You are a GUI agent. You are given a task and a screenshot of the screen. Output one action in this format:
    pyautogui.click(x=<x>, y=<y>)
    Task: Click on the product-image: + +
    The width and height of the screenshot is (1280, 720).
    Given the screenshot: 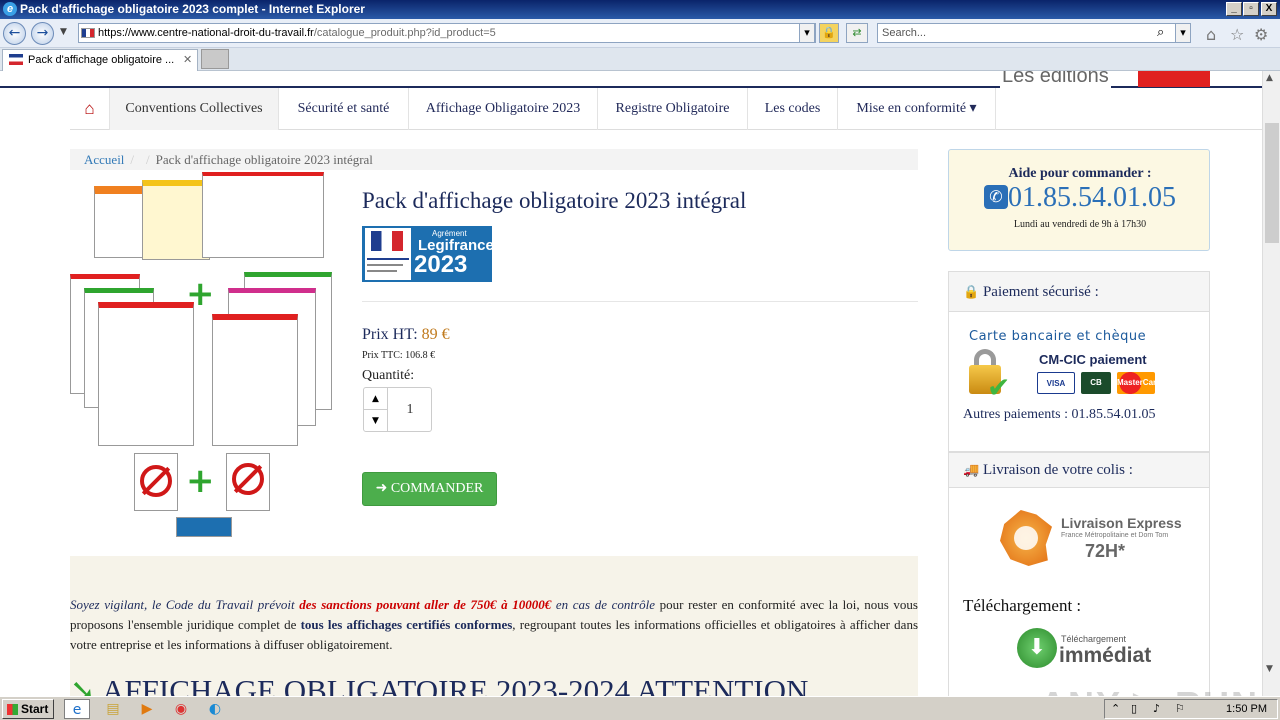 What is the action you would take?
    pyautogui.click(x=202, y=356)
    